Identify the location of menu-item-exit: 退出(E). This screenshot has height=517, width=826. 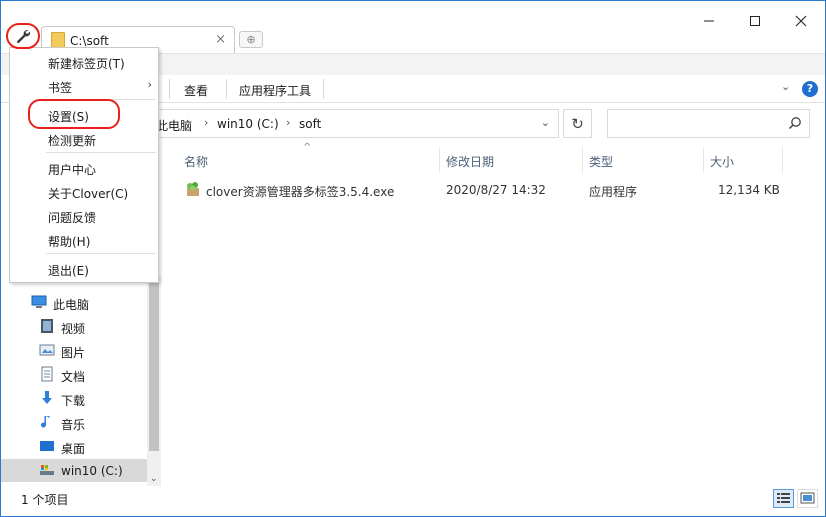
(84, 269).